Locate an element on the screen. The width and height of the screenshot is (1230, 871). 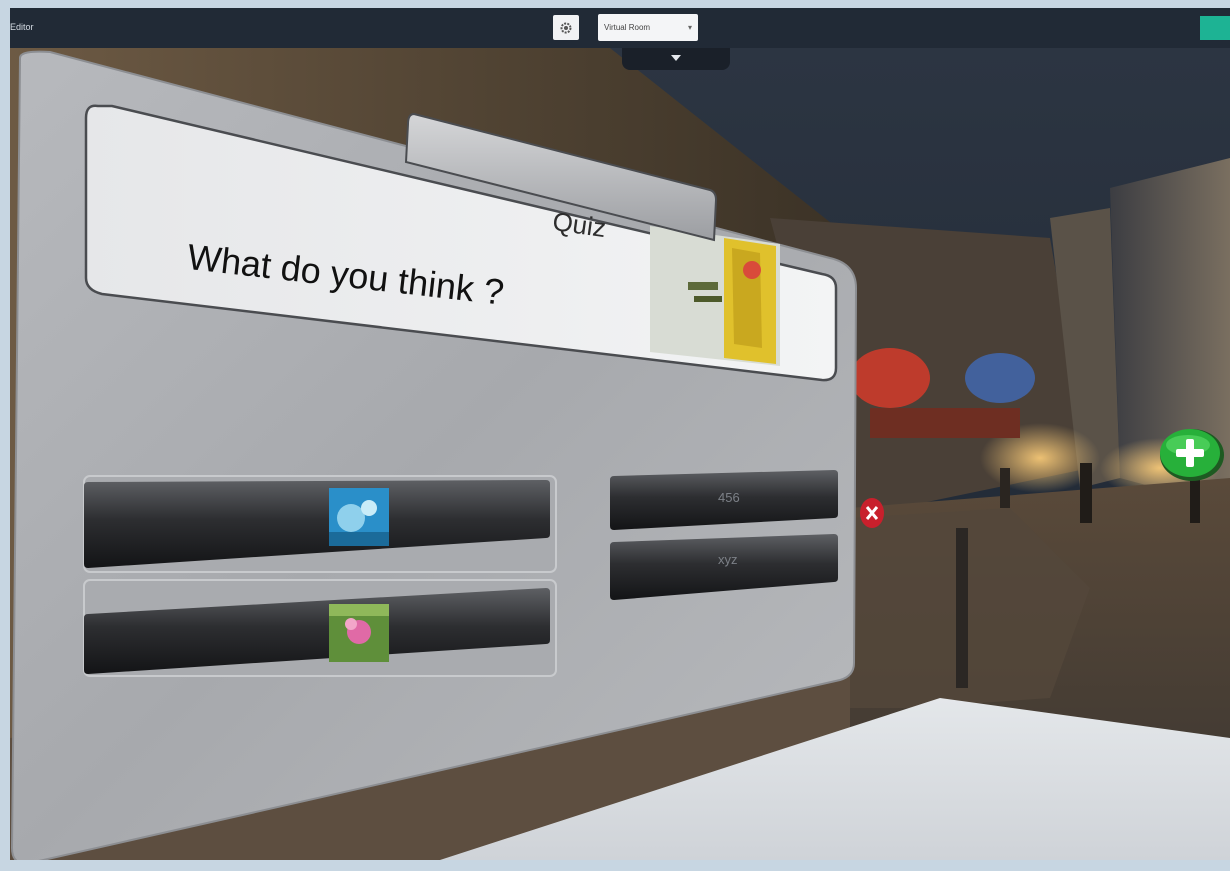
add-hotspot-button is located at coordinates (1191, 454).